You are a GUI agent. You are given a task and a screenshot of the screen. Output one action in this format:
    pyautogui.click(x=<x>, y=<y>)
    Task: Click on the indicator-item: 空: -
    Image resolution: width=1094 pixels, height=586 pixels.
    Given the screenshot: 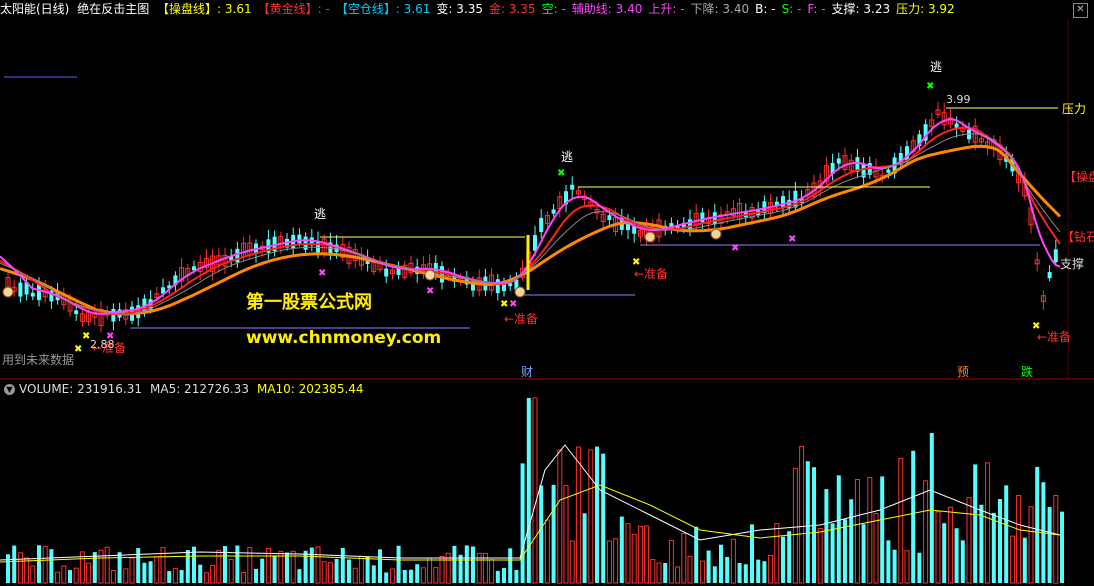 What is the action you would take?
    pyautogui.click(x=553, y=9)
    